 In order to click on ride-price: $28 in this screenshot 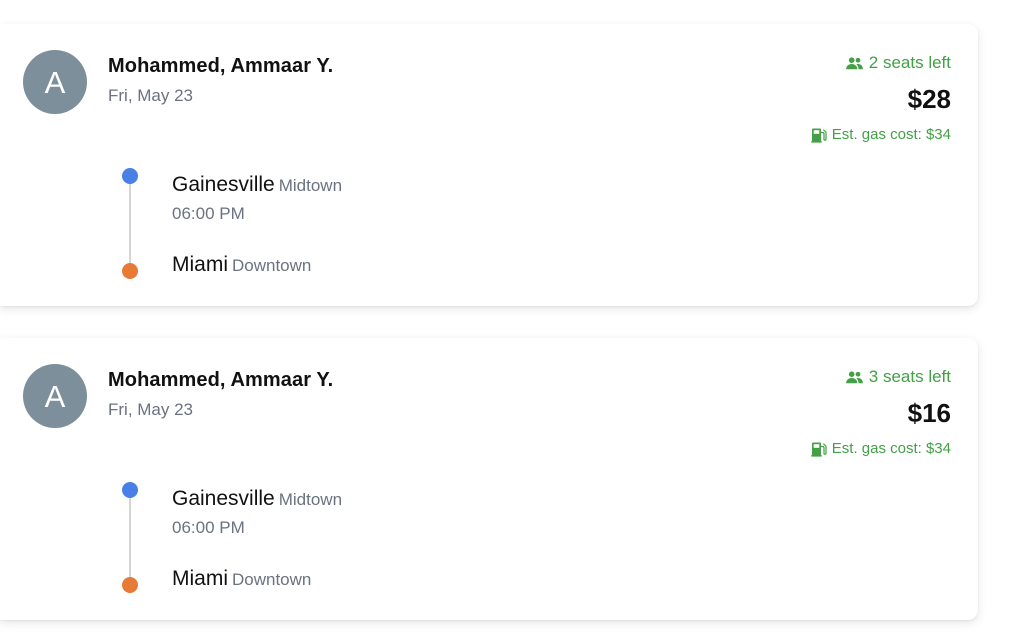, I will do `click(929, 99)`.